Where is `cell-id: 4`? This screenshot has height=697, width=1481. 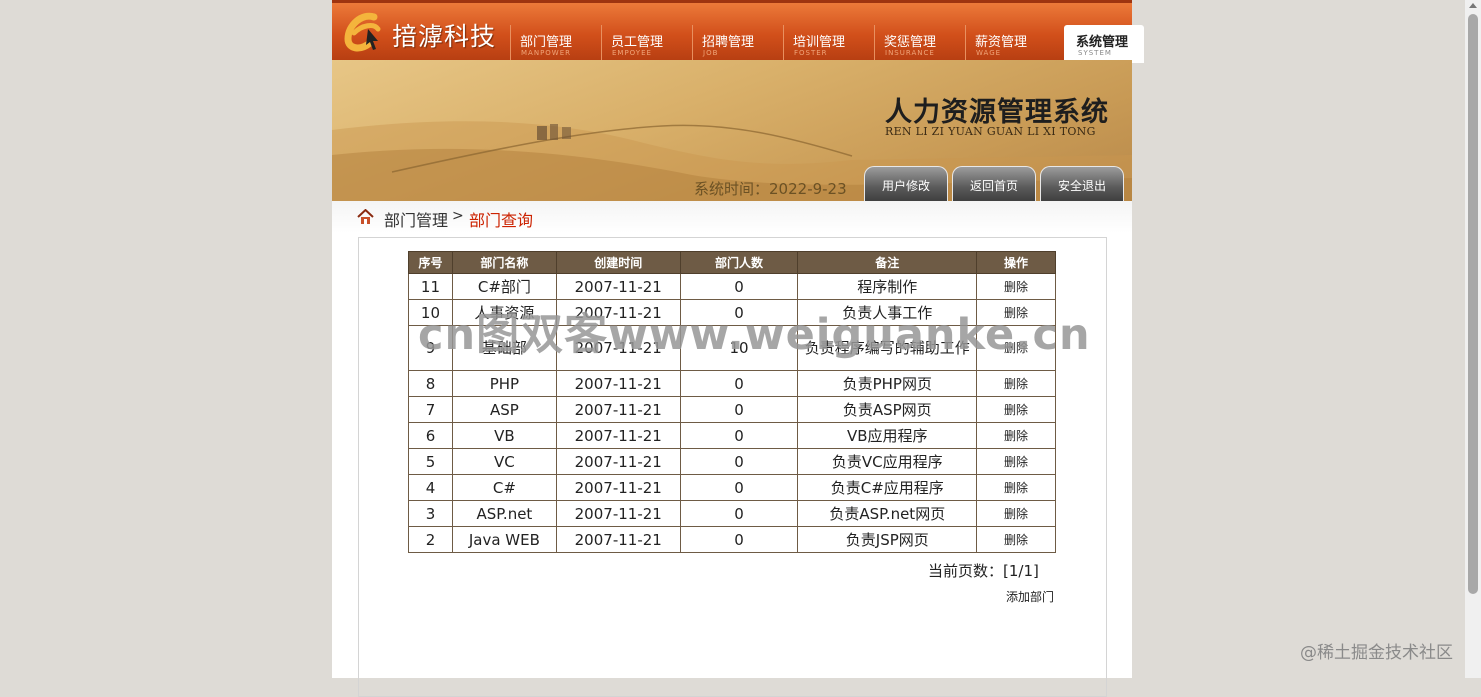 cell-id: 4 is located at coordinates (430, 487).